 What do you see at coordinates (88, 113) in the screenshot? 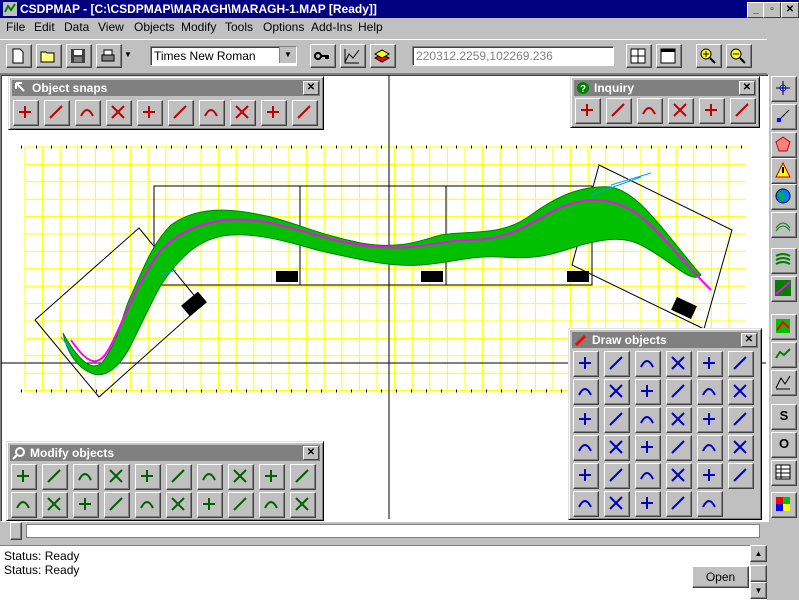
I see `snap-center-button` at bounding box center [88, 113].